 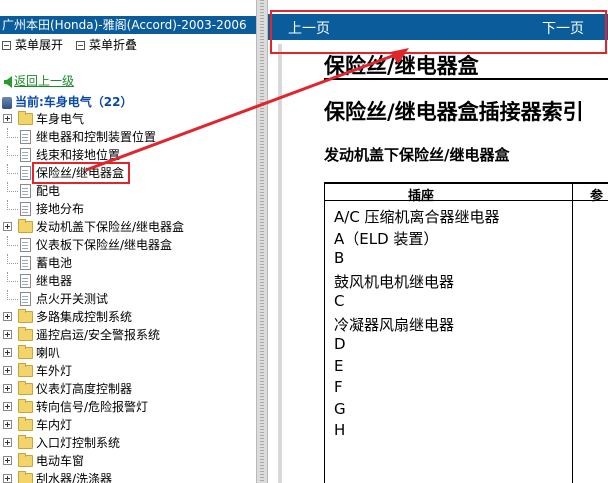 I want to click on table-top-rule, so click(x=466, y=183).